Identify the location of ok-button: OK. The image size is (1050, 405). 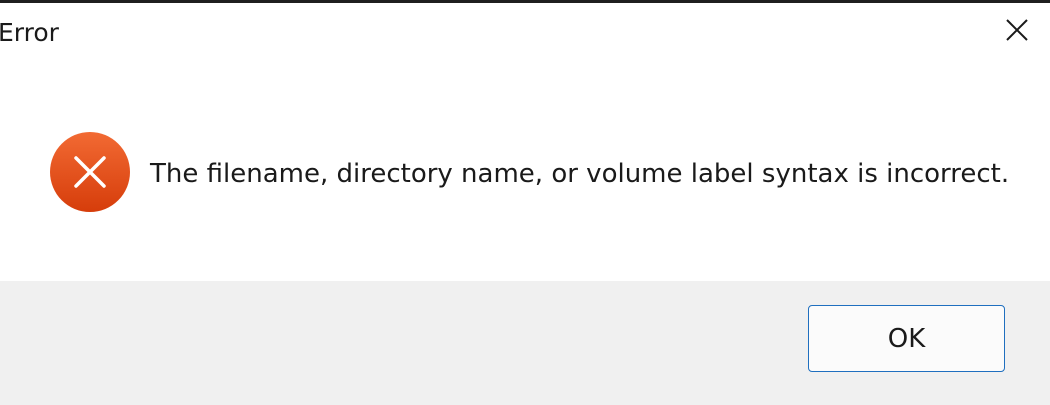
(906, 338).